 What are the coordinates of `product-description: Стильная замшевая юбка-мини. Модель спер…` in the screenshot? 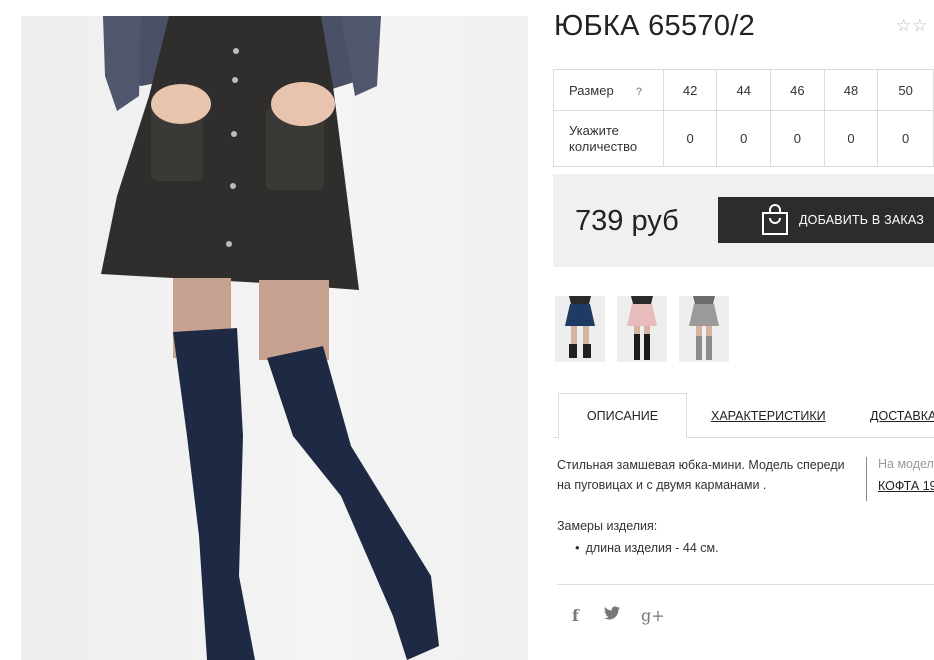 It's located at (701, 475).